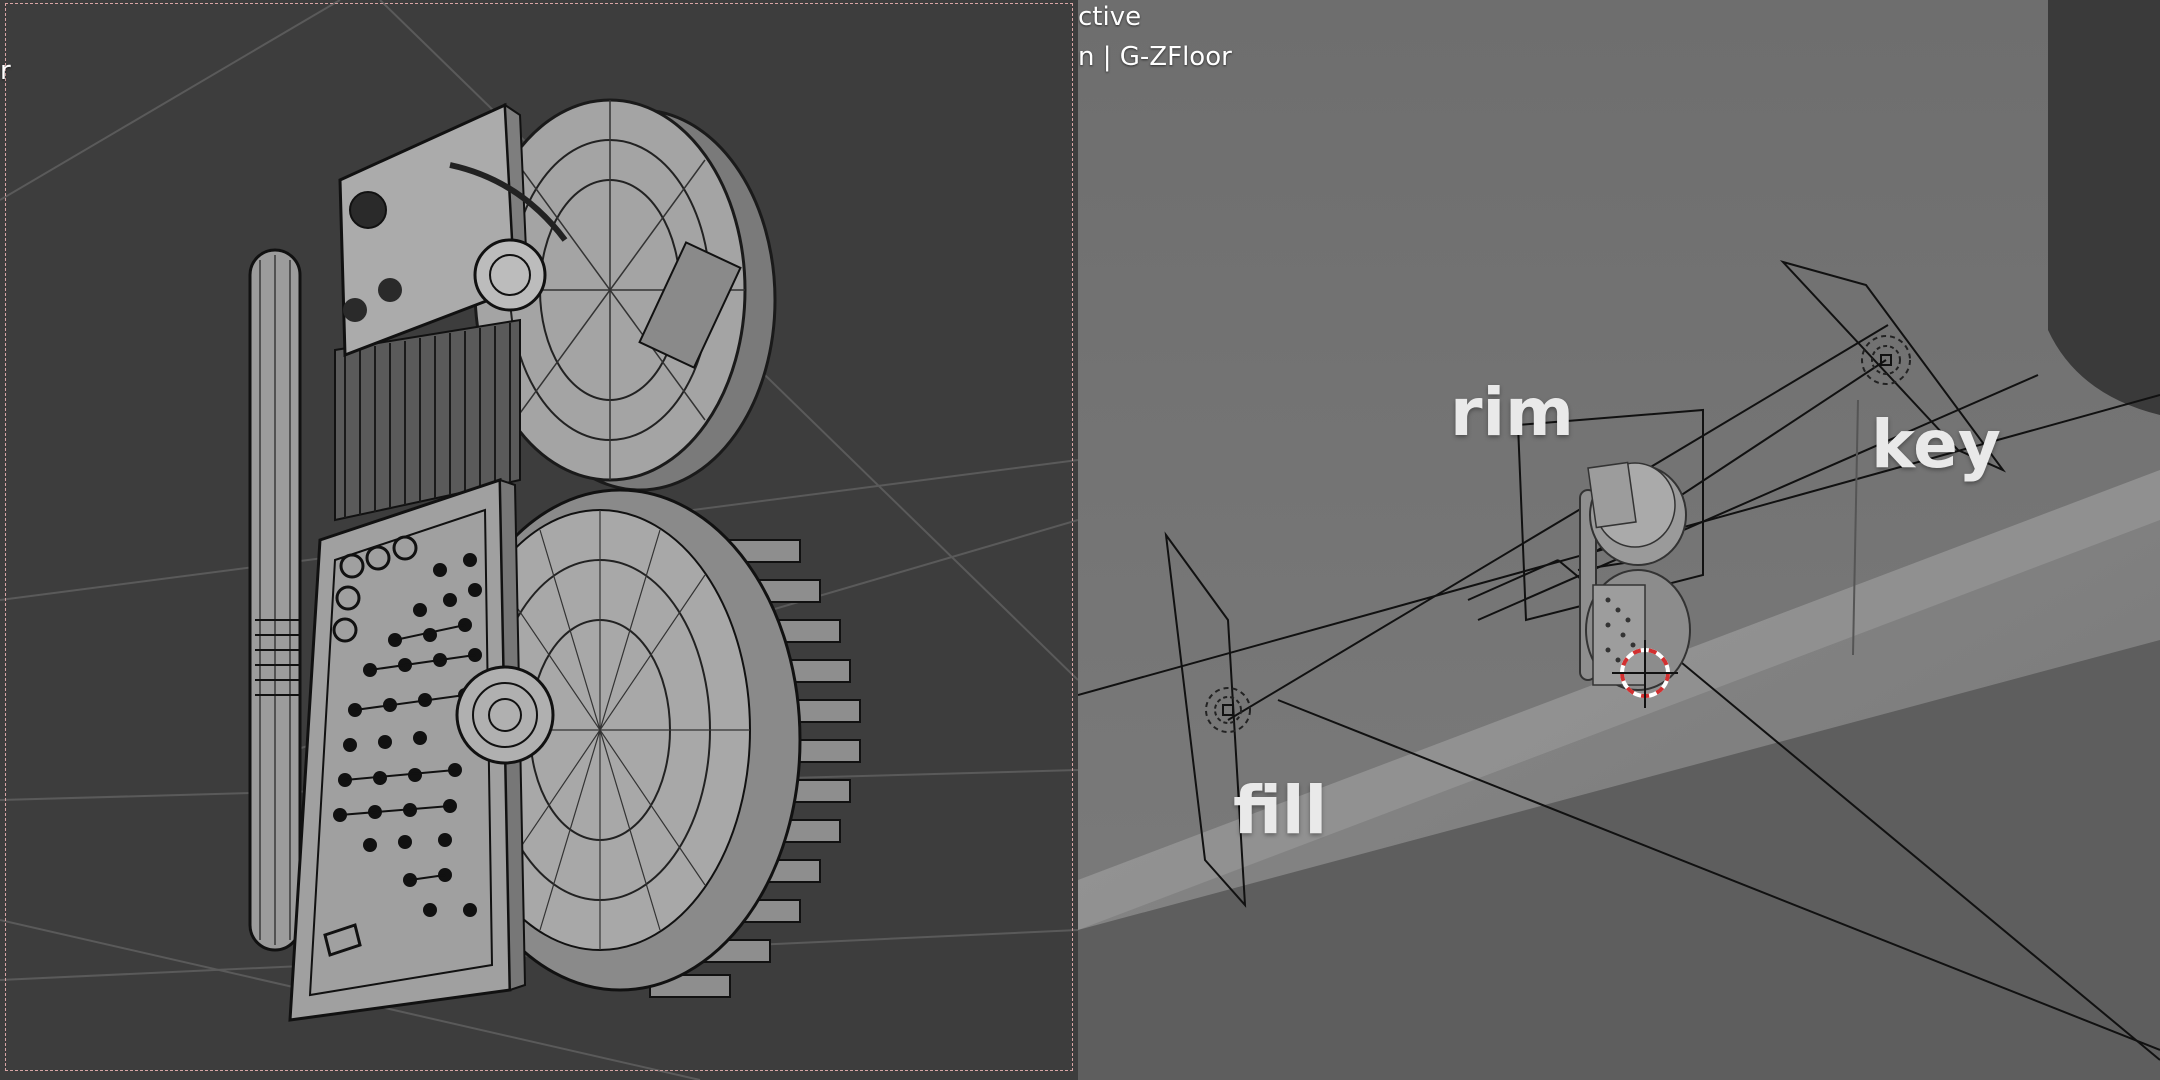 Image resolution: width=2160 pixels, height=1080 pixels. I want to click on key-light-label: key, so click(1936, 444).